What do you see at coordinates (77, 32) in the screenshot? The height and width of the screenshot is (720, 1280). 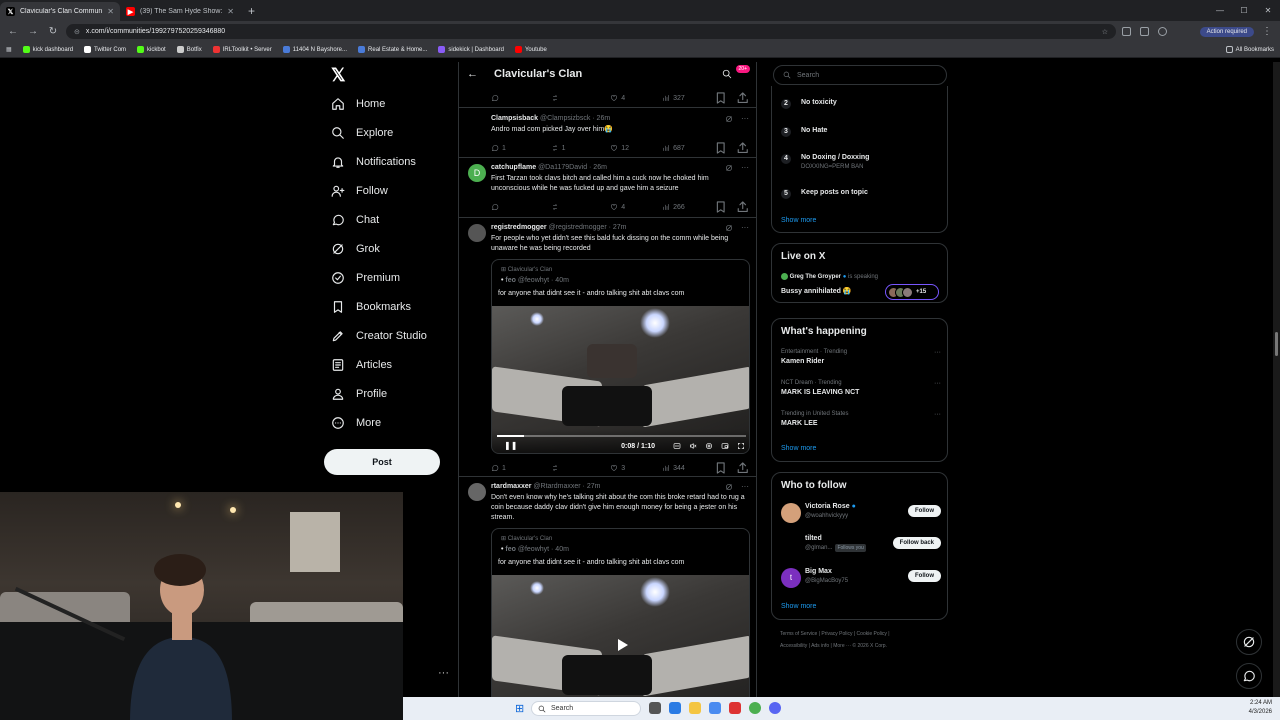 I see `site-info-icon: ⊝` at bounding box center [77, 32].